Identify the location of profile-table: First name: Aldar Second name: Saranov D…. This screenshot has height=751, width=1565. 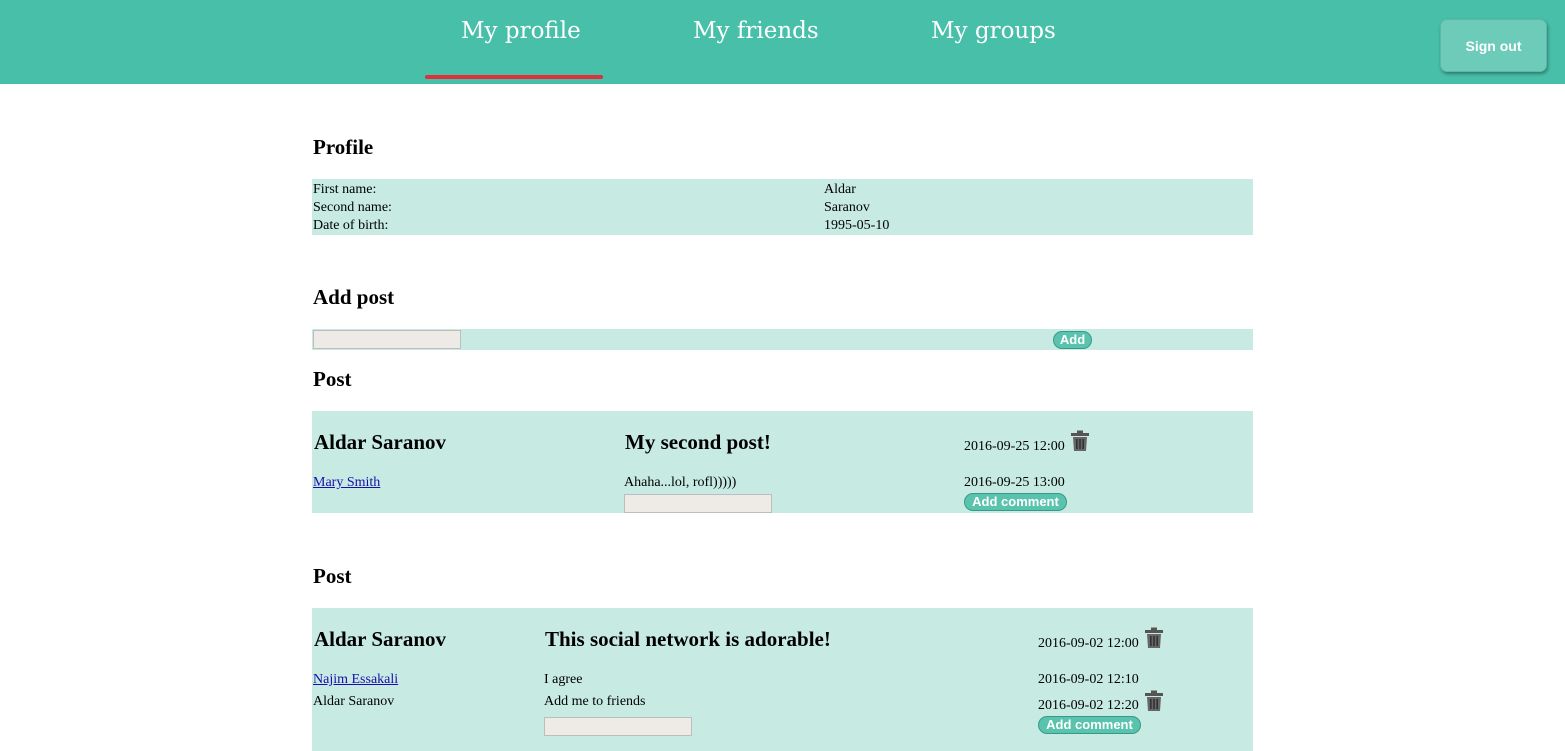
(782, 207).